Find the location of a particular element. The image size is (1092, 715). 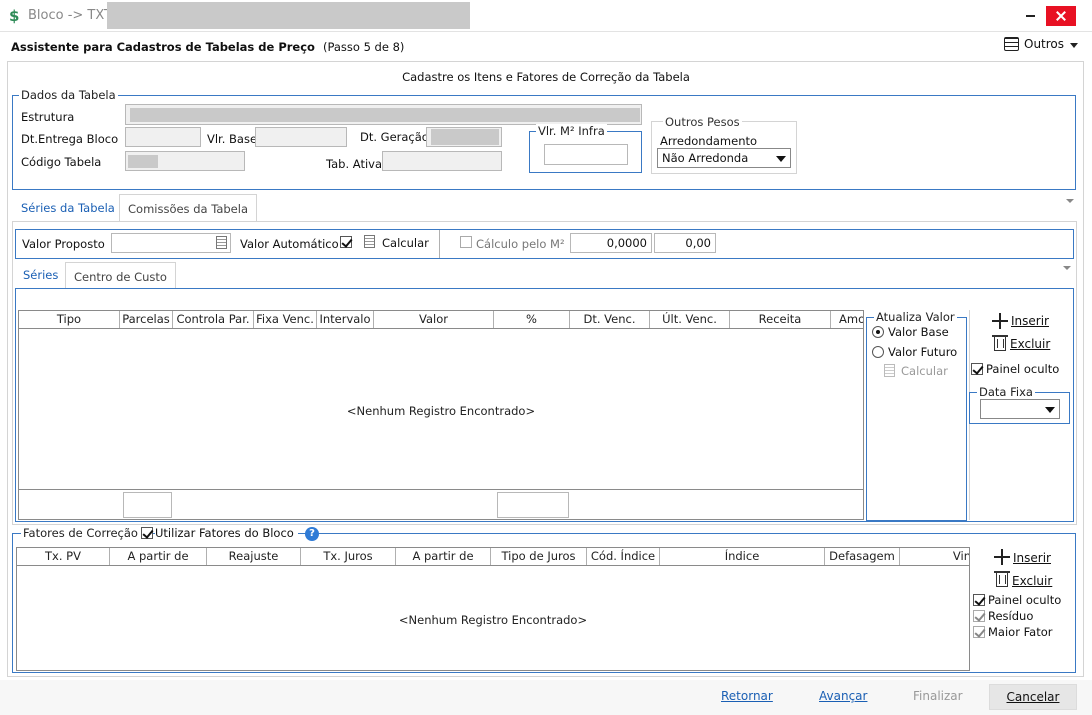

dados-legend: Dados da Tabela is located at coordinates (68, 95).